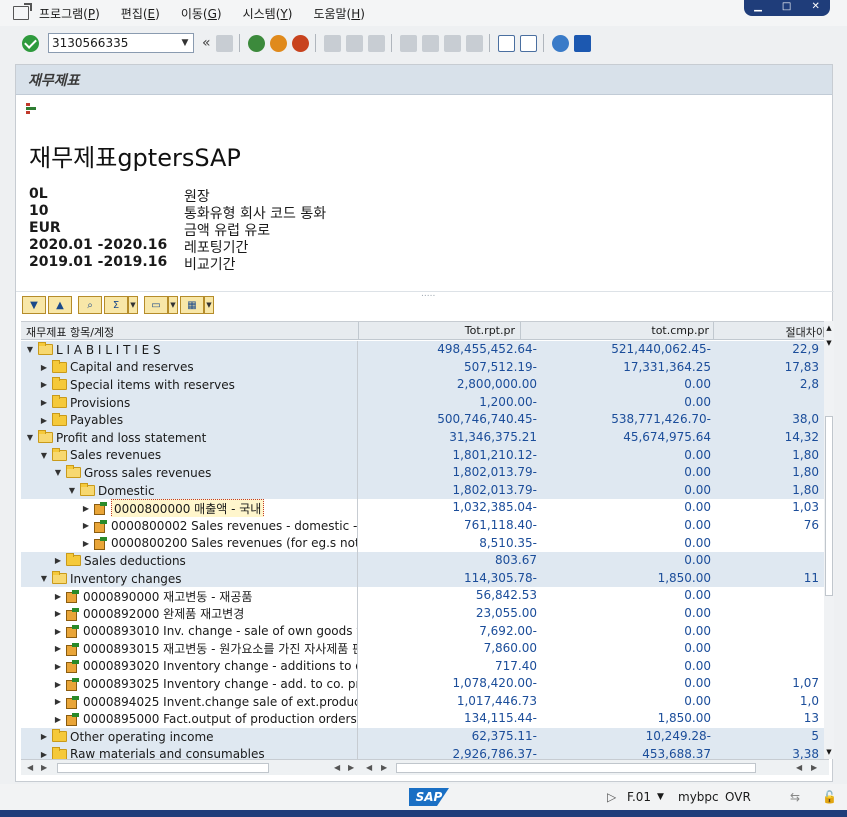 This screenshot has width=847, height=817. What do you see at coordinates (425, 596) in the screenshot?
I see `tree-row: ▶ 0000890000 재고변동 - 재공품 56,842.53 0.00` at bounding box center [425, 596].